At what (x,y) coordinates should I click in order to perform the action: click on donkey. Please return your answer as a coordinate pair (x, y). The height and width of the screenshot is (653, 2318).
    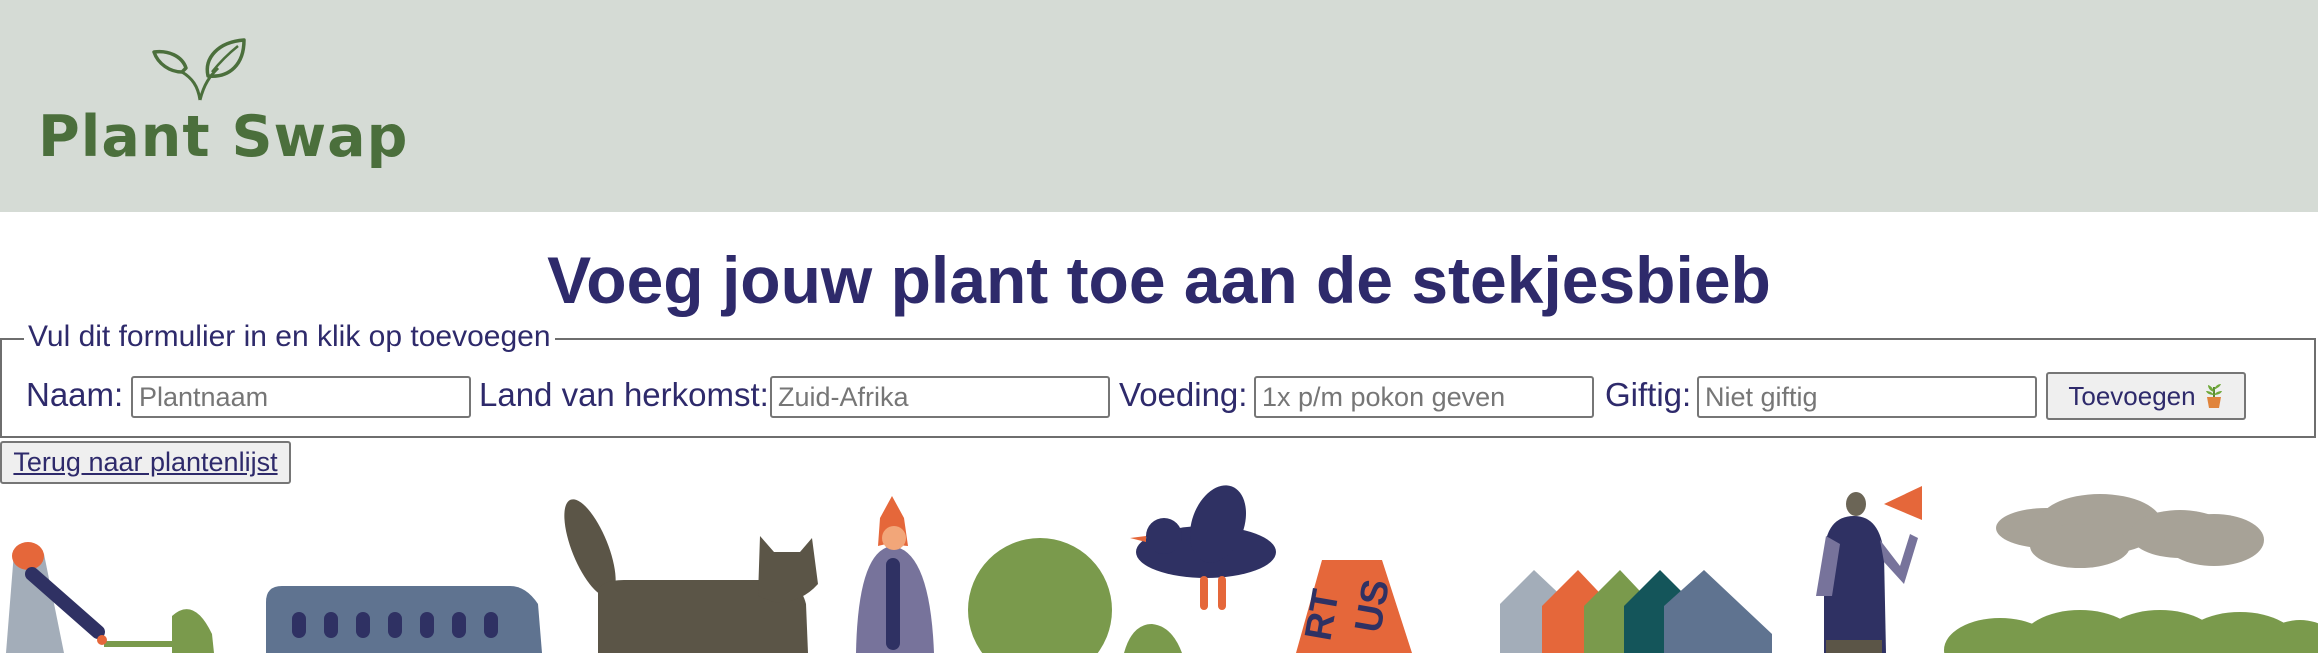
    Looking at the image, I should click on (691, 576).